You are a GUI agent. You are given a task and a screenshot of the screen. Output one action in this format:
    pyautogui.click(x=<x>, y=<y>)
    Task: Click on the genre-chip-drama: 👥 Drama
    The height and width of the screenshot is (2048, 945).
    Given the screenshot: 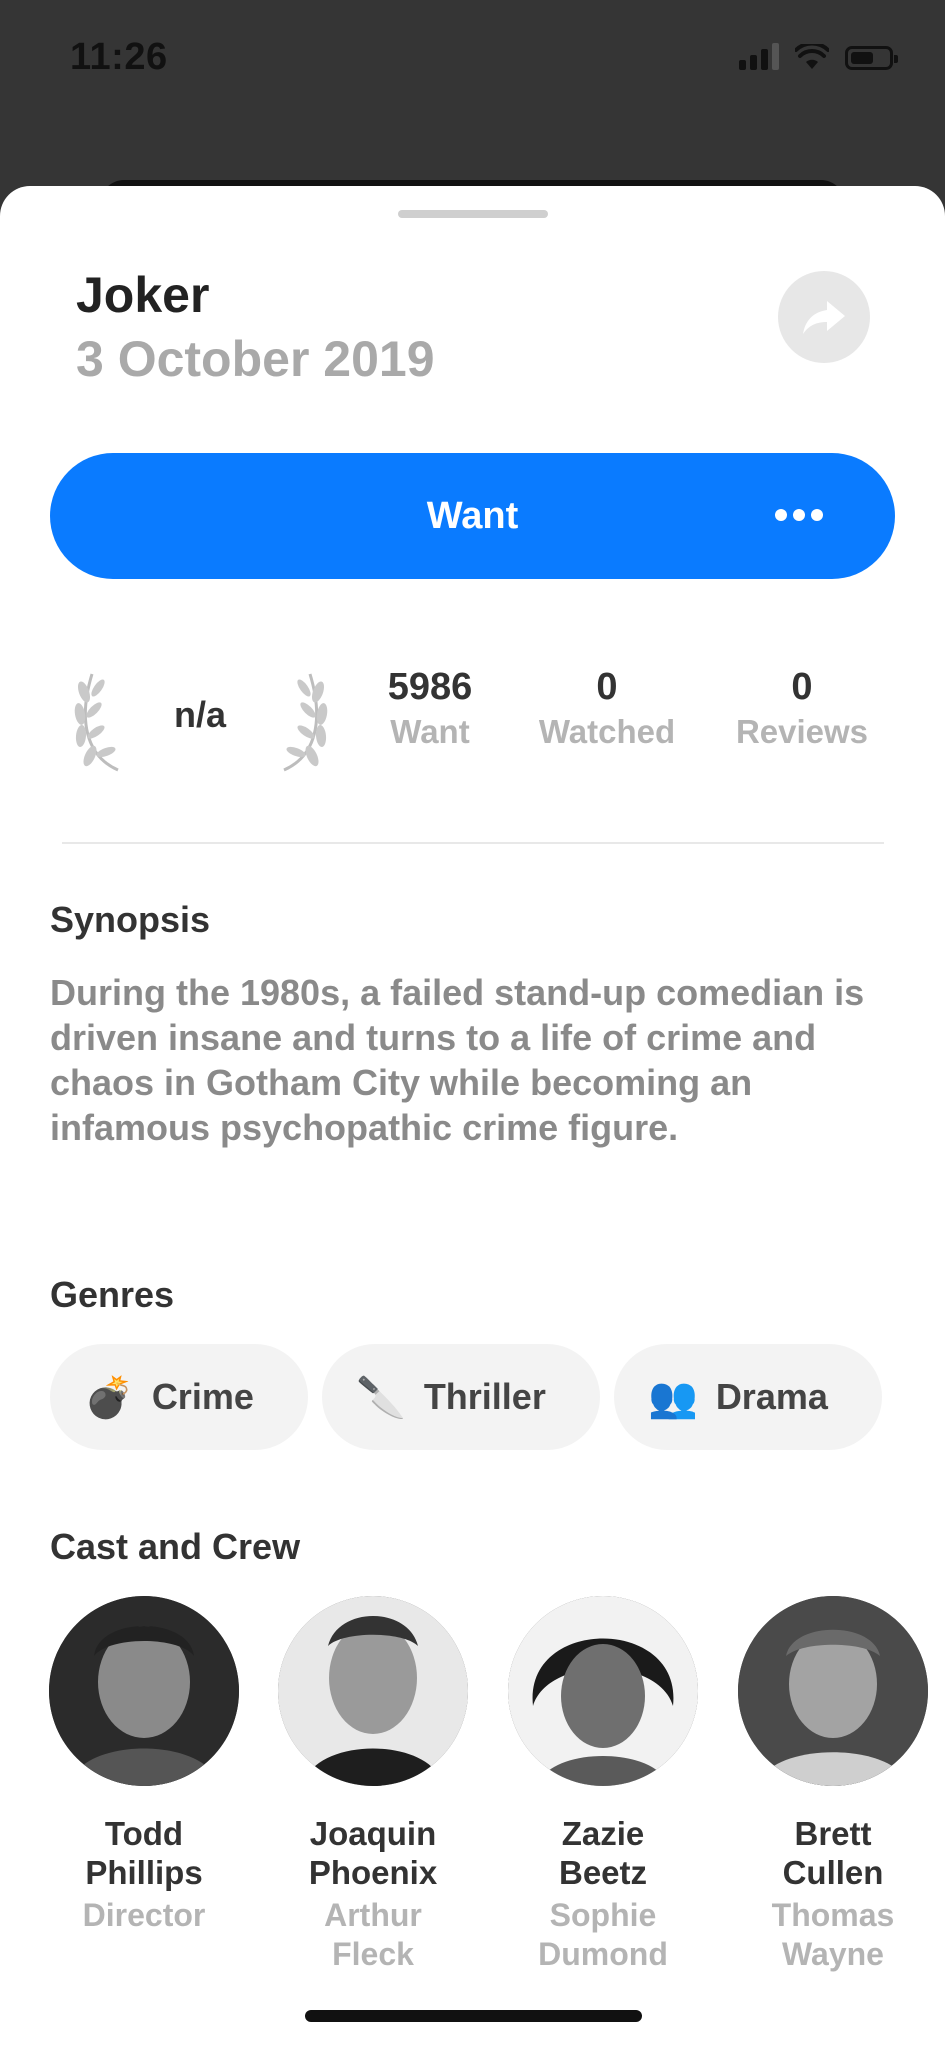 What is the action you would take?
    pyautogui.click(x=748, y=1397)
    